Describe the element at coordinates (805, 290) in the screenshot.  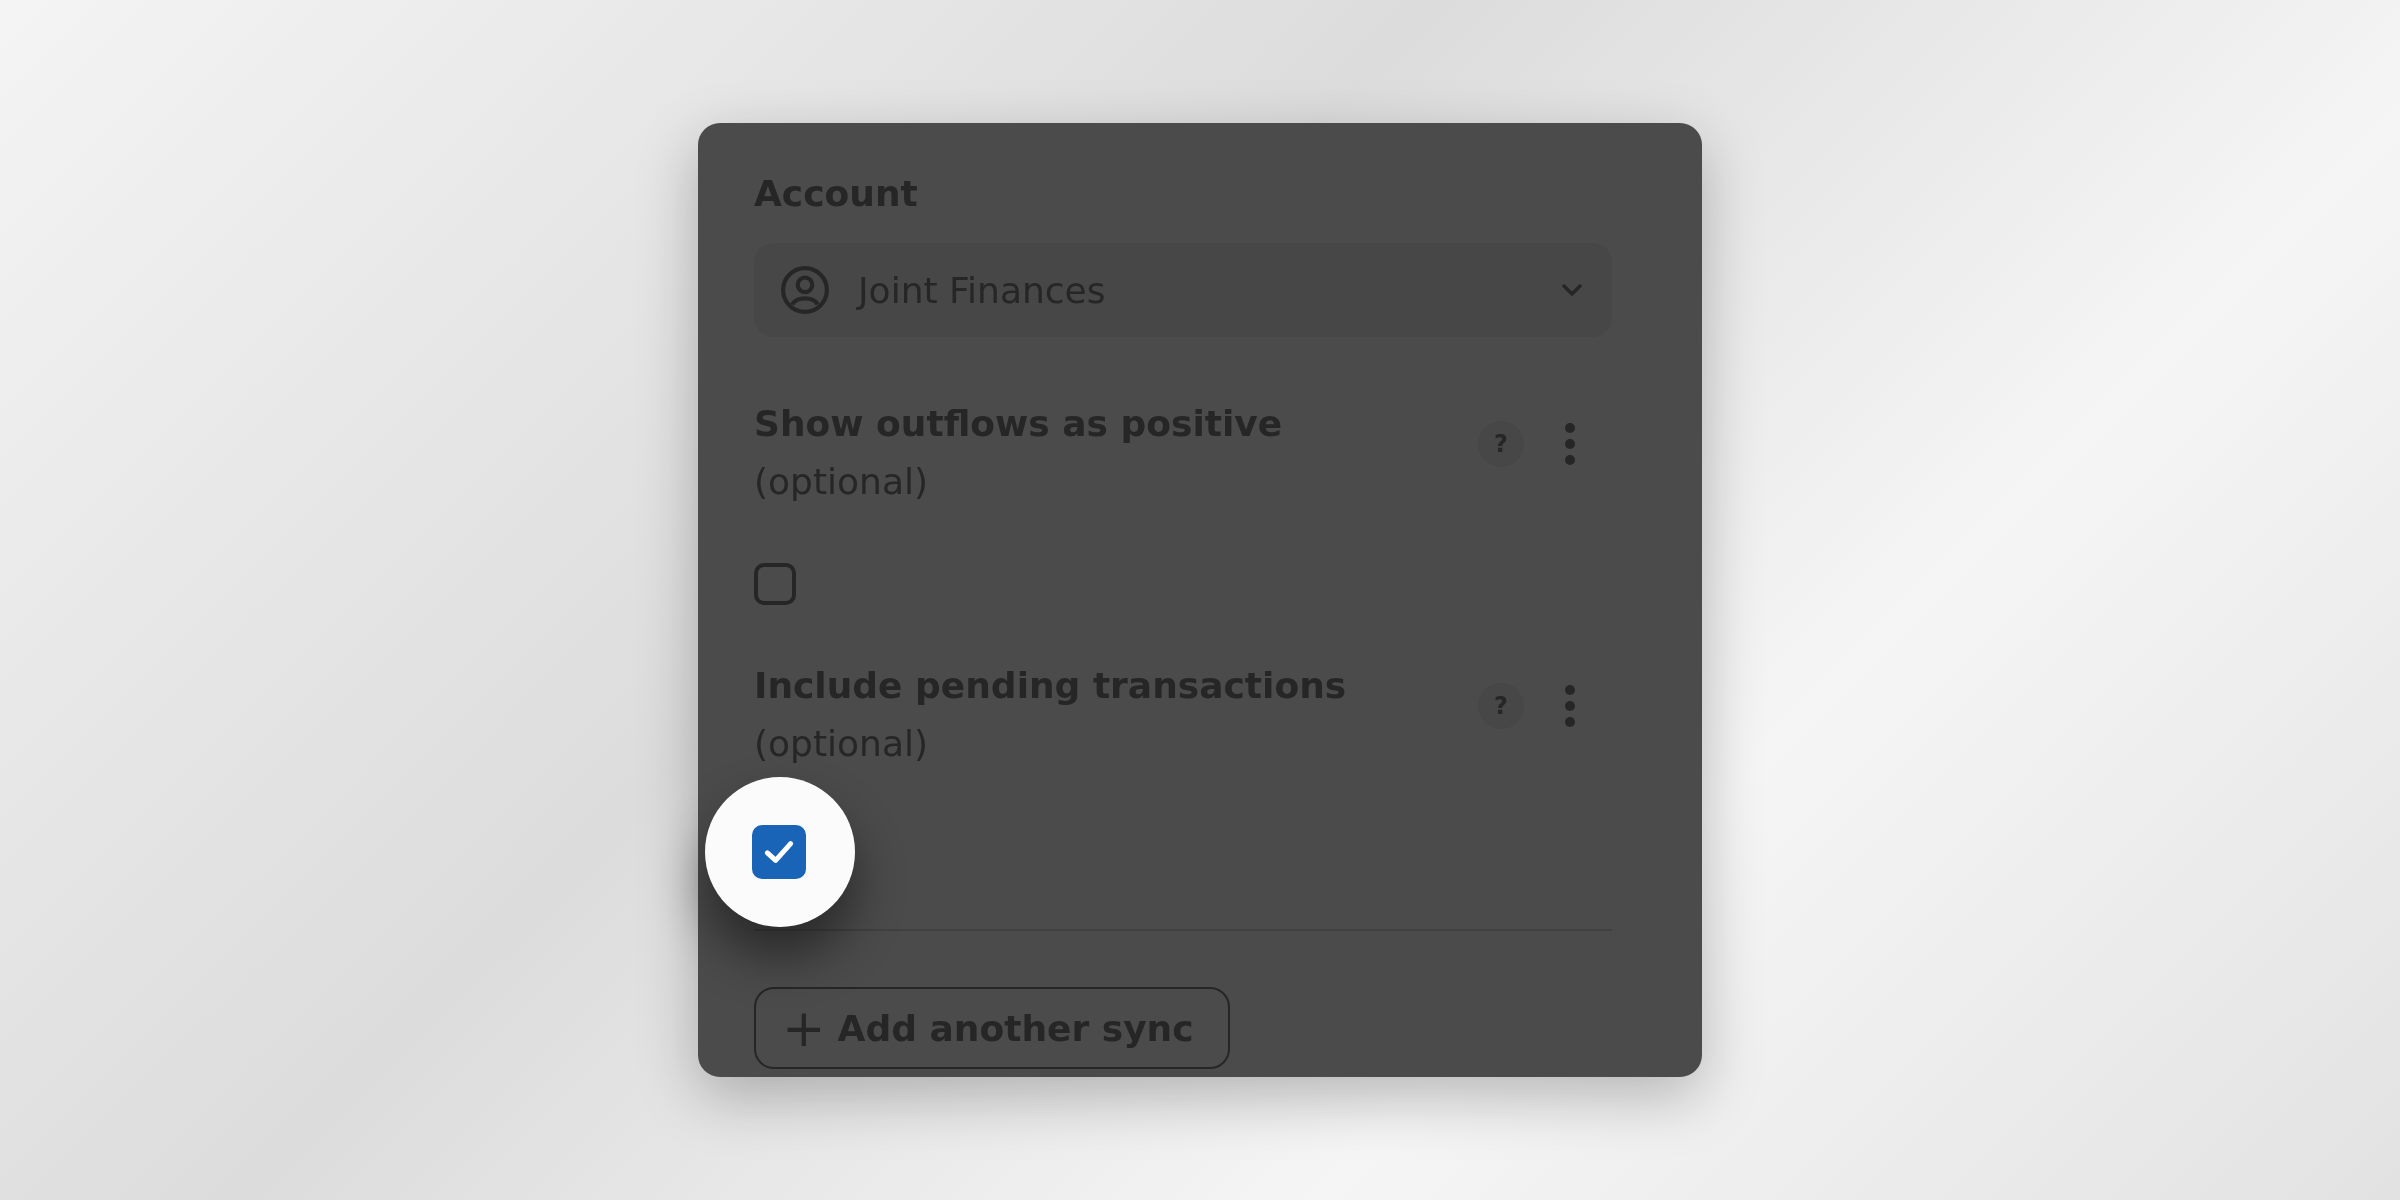
I see `user-circle-icon` at that location.